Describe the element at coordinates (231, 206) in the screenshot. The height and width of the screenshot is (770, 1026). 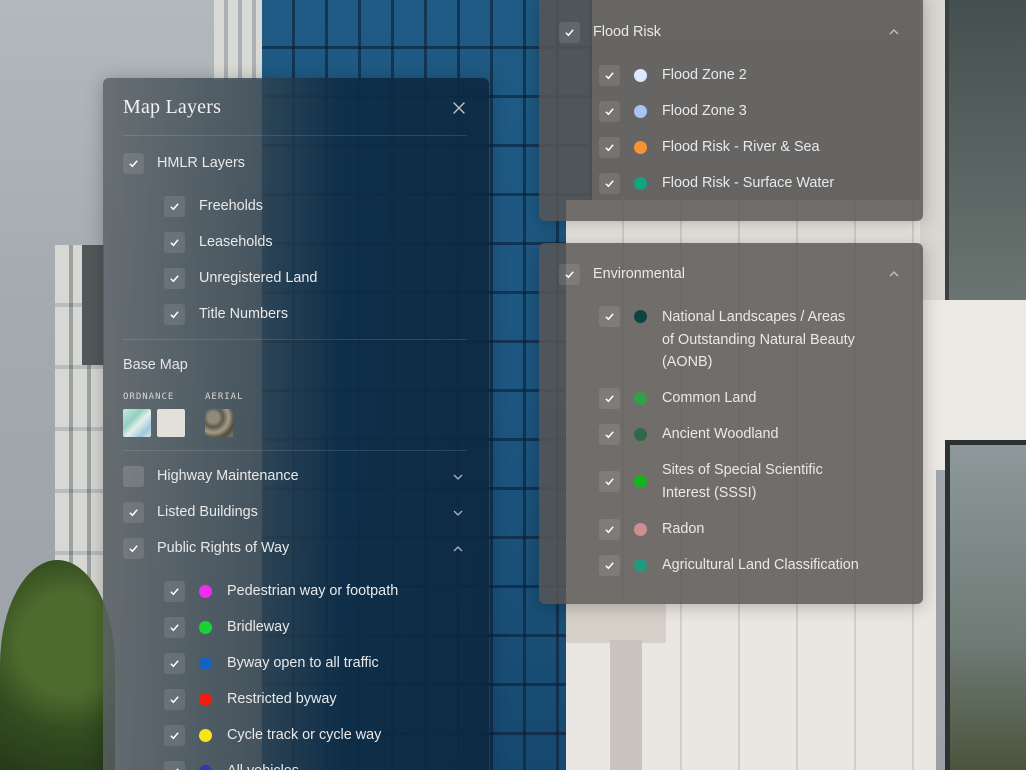
I see `layer-label: Freeholds` at that location.